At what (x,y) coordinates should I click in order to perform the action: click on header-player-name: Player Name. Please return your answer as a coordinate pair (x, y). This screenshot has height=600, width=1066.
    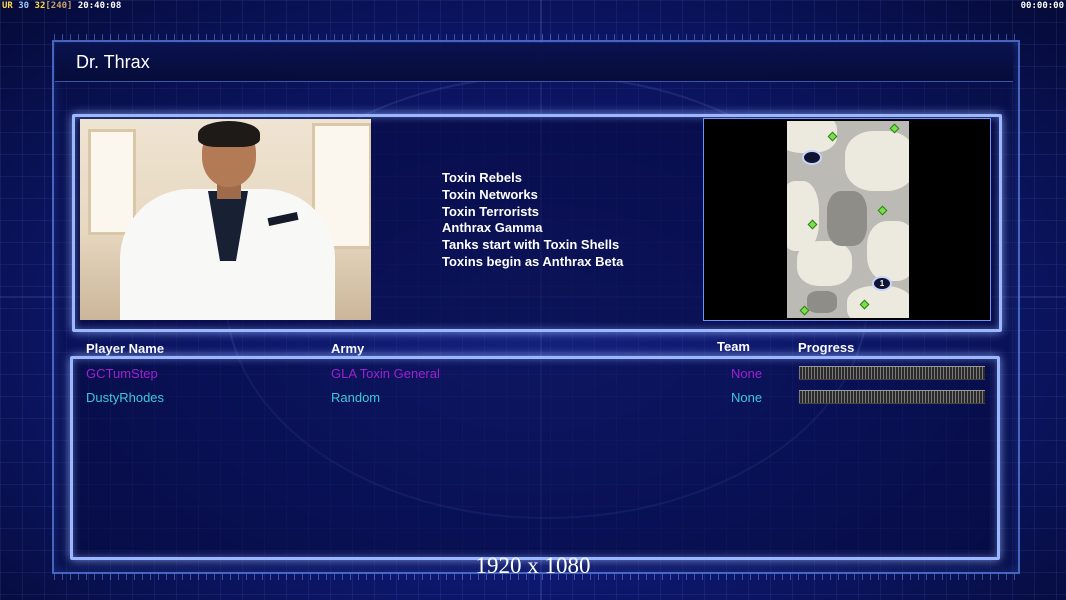
    Looking at the image, I should click on (125, 348).